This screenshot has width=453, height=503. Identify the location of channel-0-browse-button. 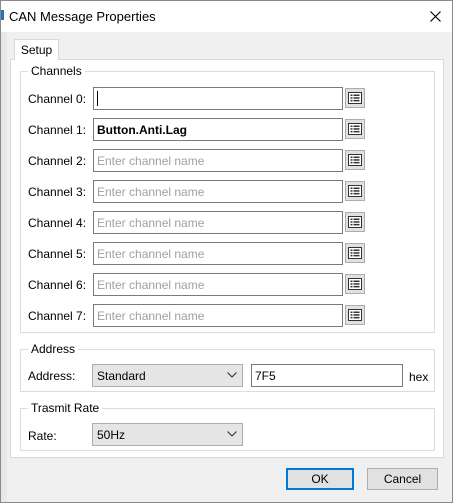
(355, 98).